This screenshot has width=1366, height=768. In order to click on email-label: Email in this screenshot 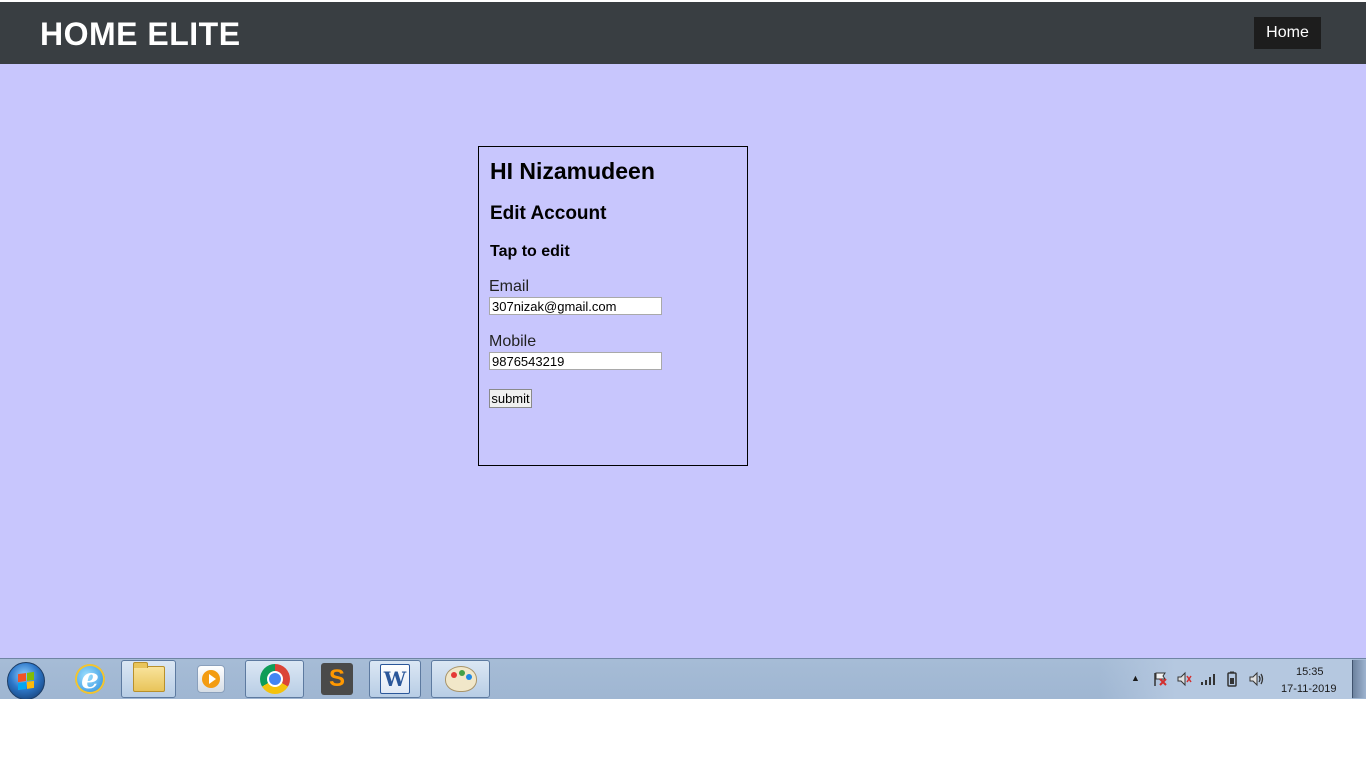, I will do `click(509, 286)`.